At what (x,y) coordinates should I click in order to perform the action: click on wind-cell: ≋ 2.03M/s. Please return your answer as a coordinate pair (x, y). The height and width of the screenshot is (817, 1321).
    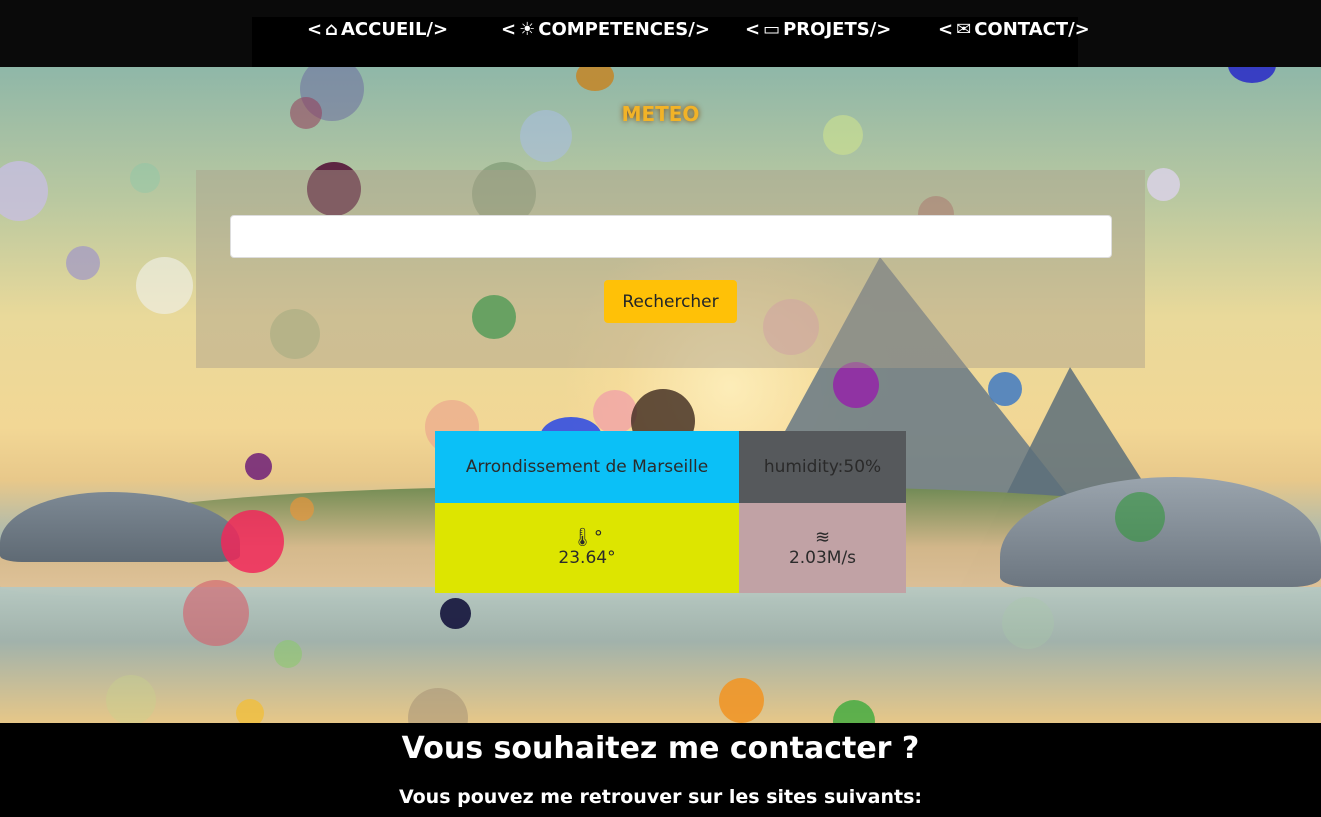
    Looking at the image, I should click on (822, 548).